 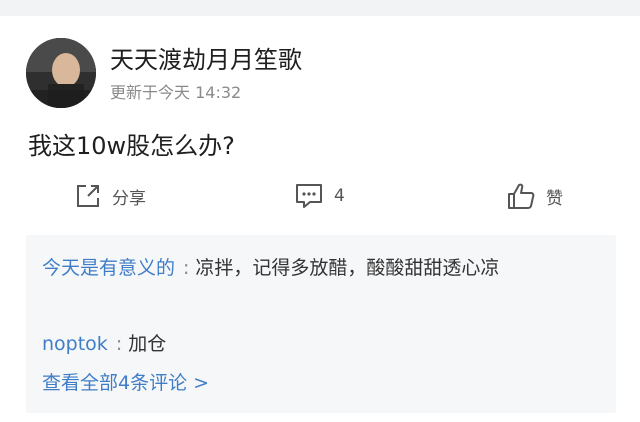 I want to click on comment-icon, so click(x=309, y=196).